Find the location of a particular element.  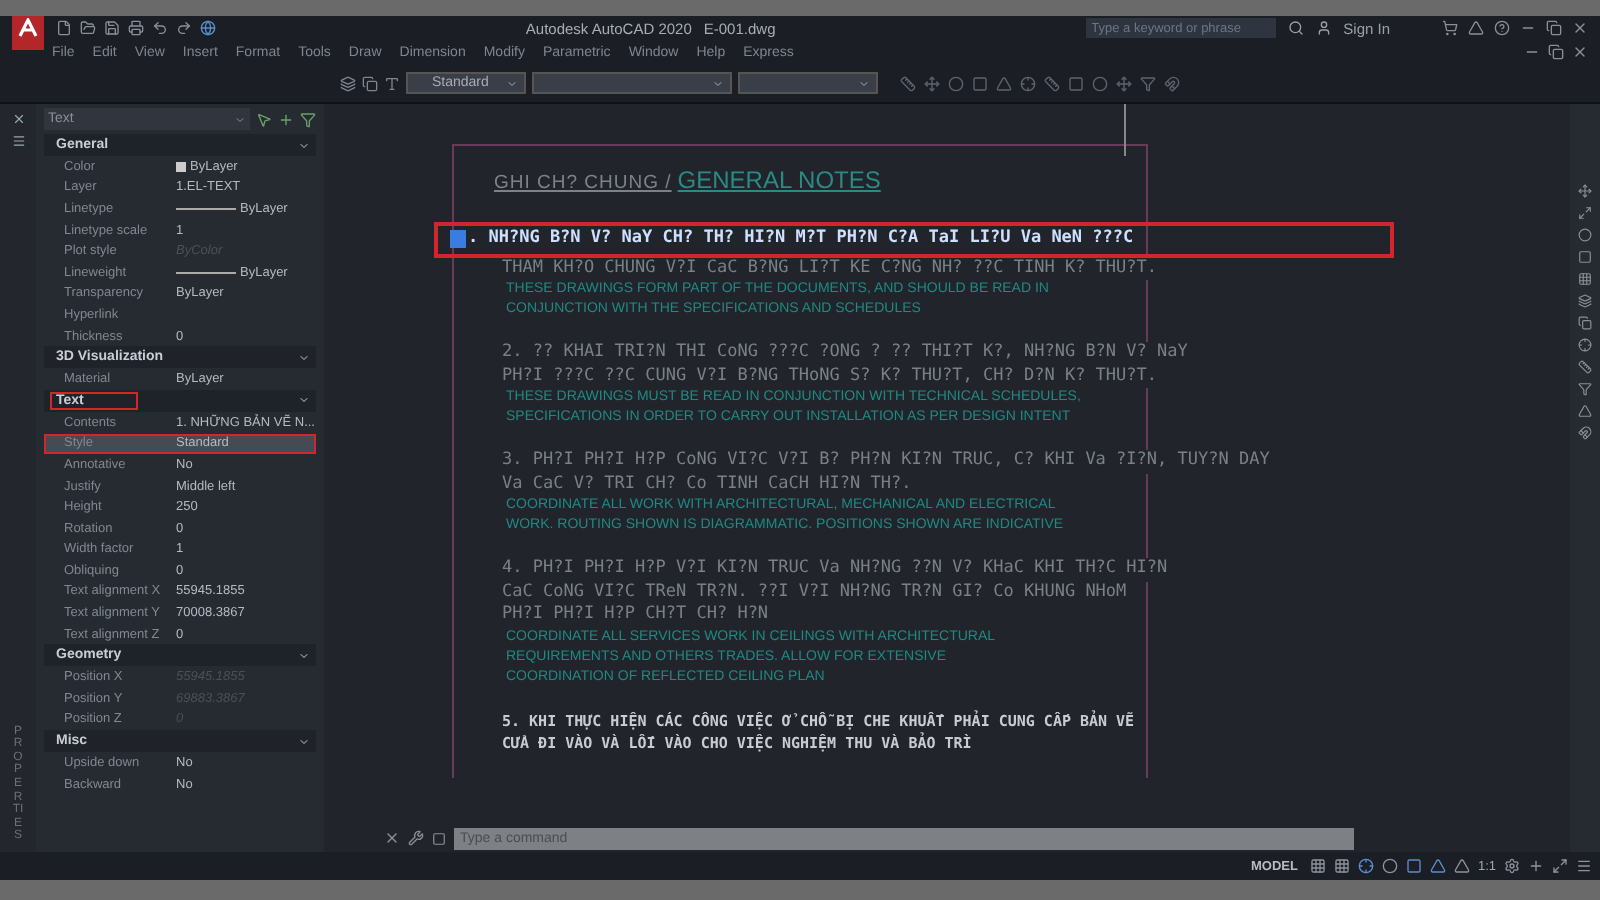

text-icon is located at coordinates (392, 83).